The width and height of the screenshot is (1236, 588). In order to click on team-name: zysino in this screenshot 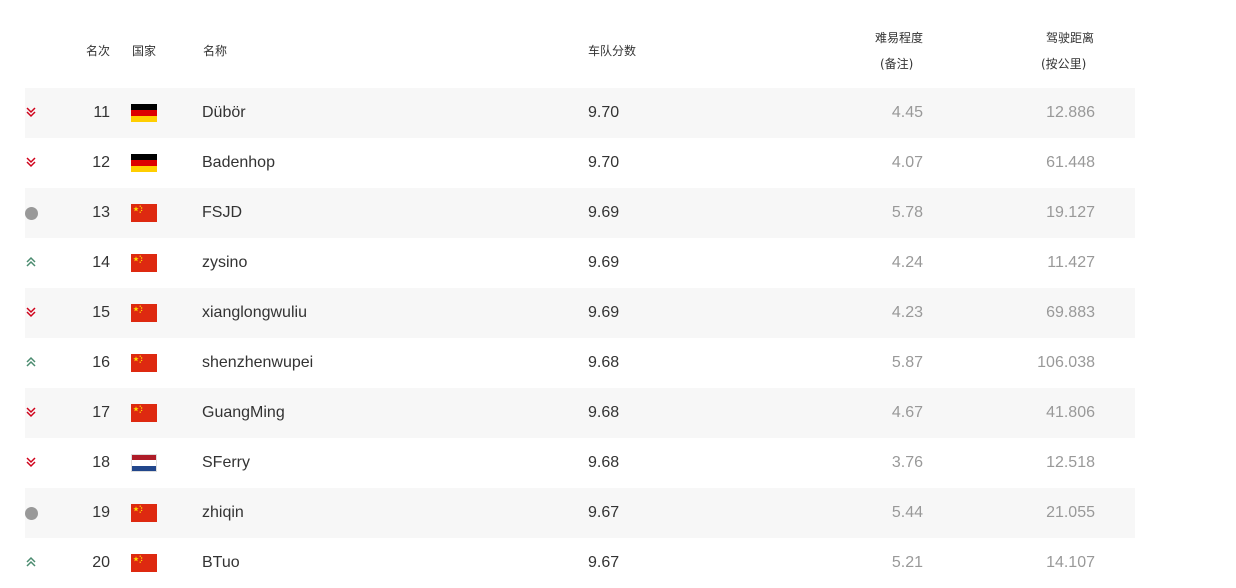, I will do `click(224, 263)`.